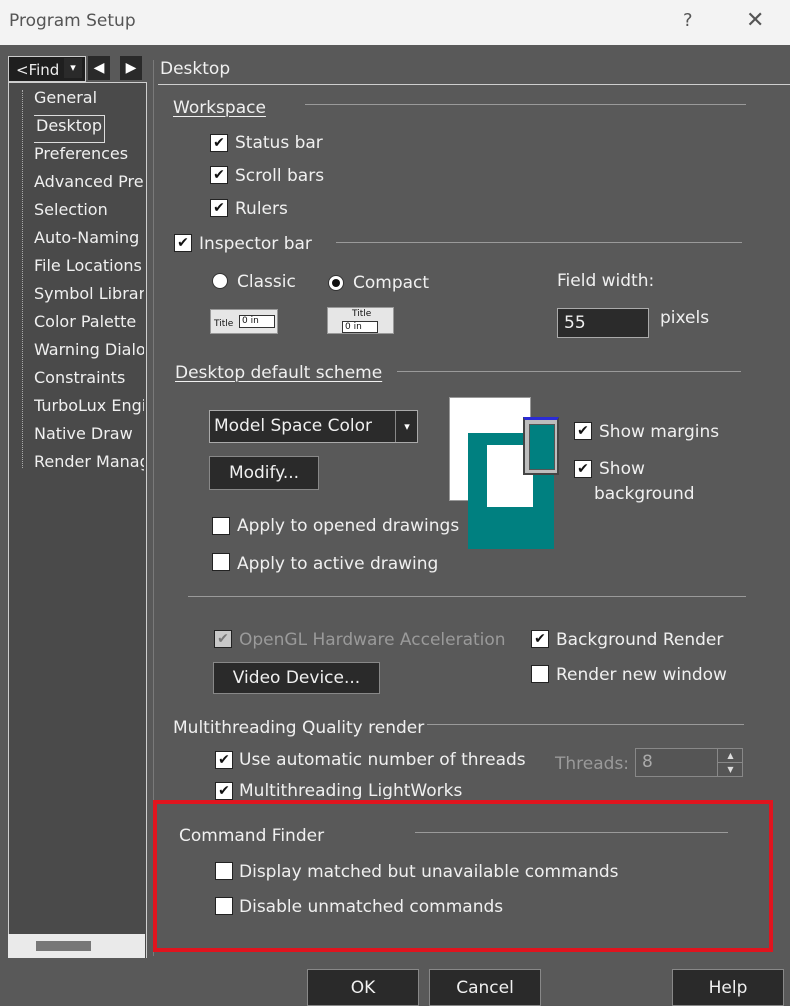 The height and width of the screenshot is (1006, 790). I want to click on command-finder-section-title: Command Finder, so click(252, 836).